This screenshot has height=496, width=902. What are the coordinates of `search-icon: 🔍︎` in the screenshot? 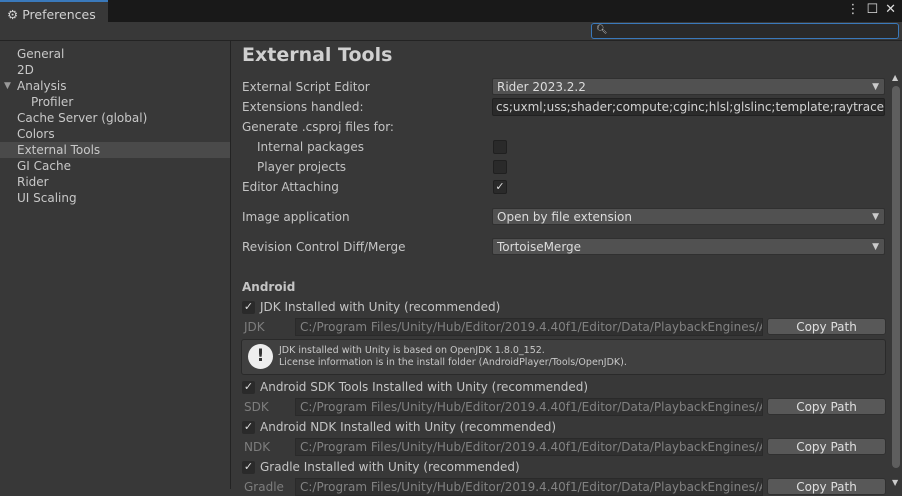 It's located at (602, 30).